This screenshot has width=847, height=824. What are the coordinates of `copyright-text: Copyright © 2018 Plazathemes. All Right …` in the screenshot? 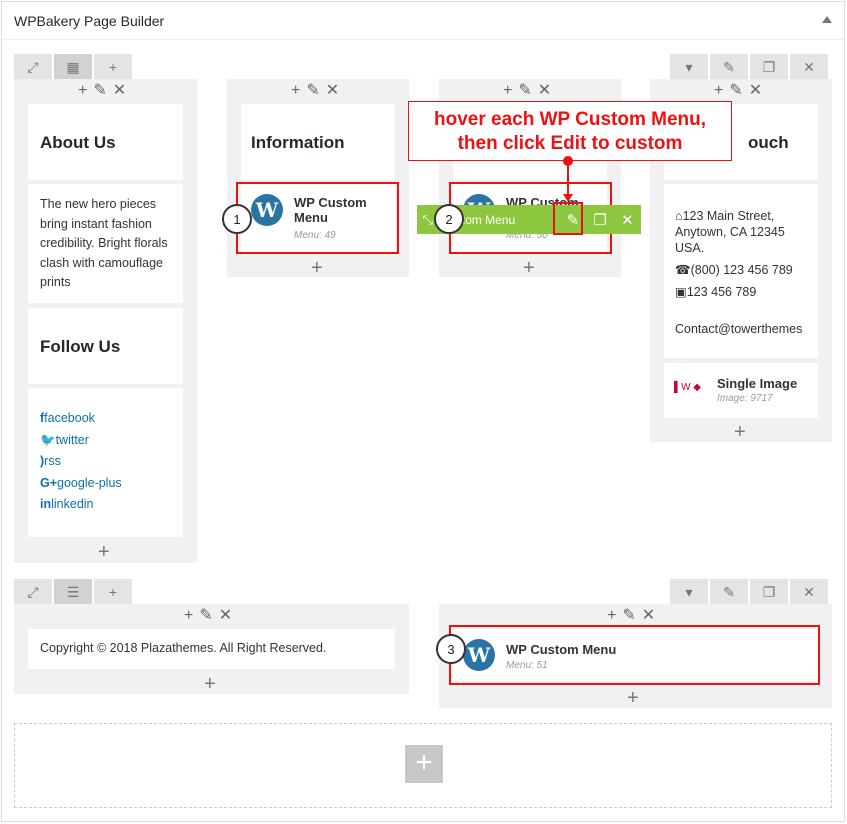 It's located at (183, 648).